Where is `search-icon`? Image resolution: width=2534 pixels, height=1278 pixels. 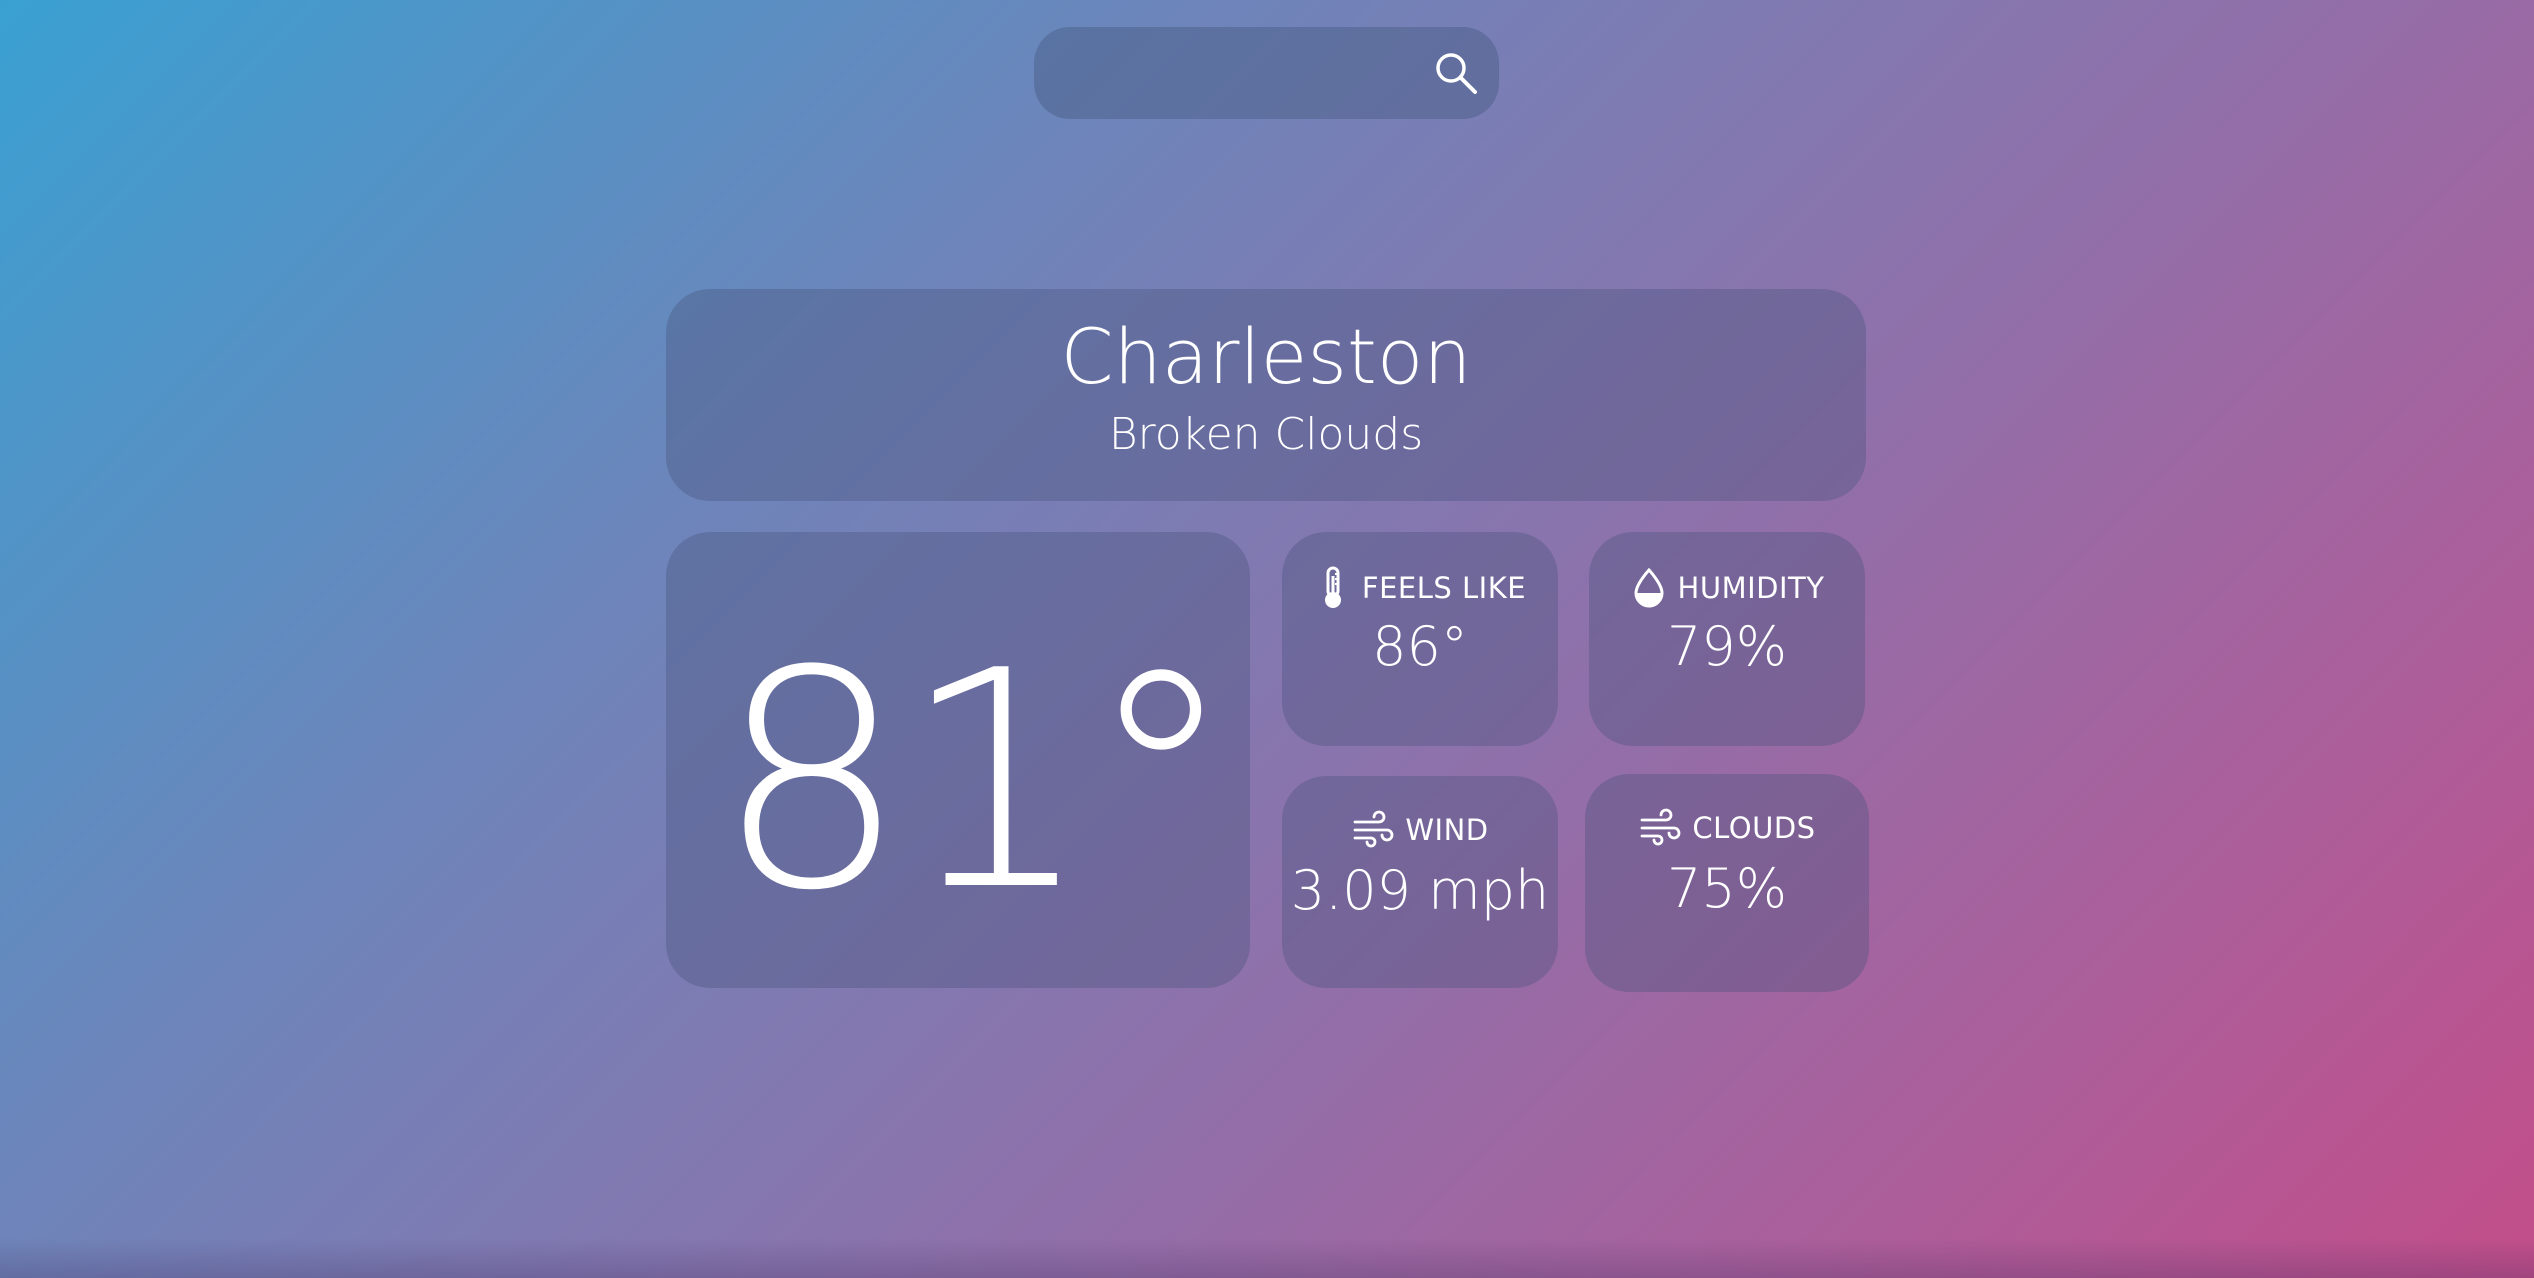
search-icon is located at coordinates (1456, 73).